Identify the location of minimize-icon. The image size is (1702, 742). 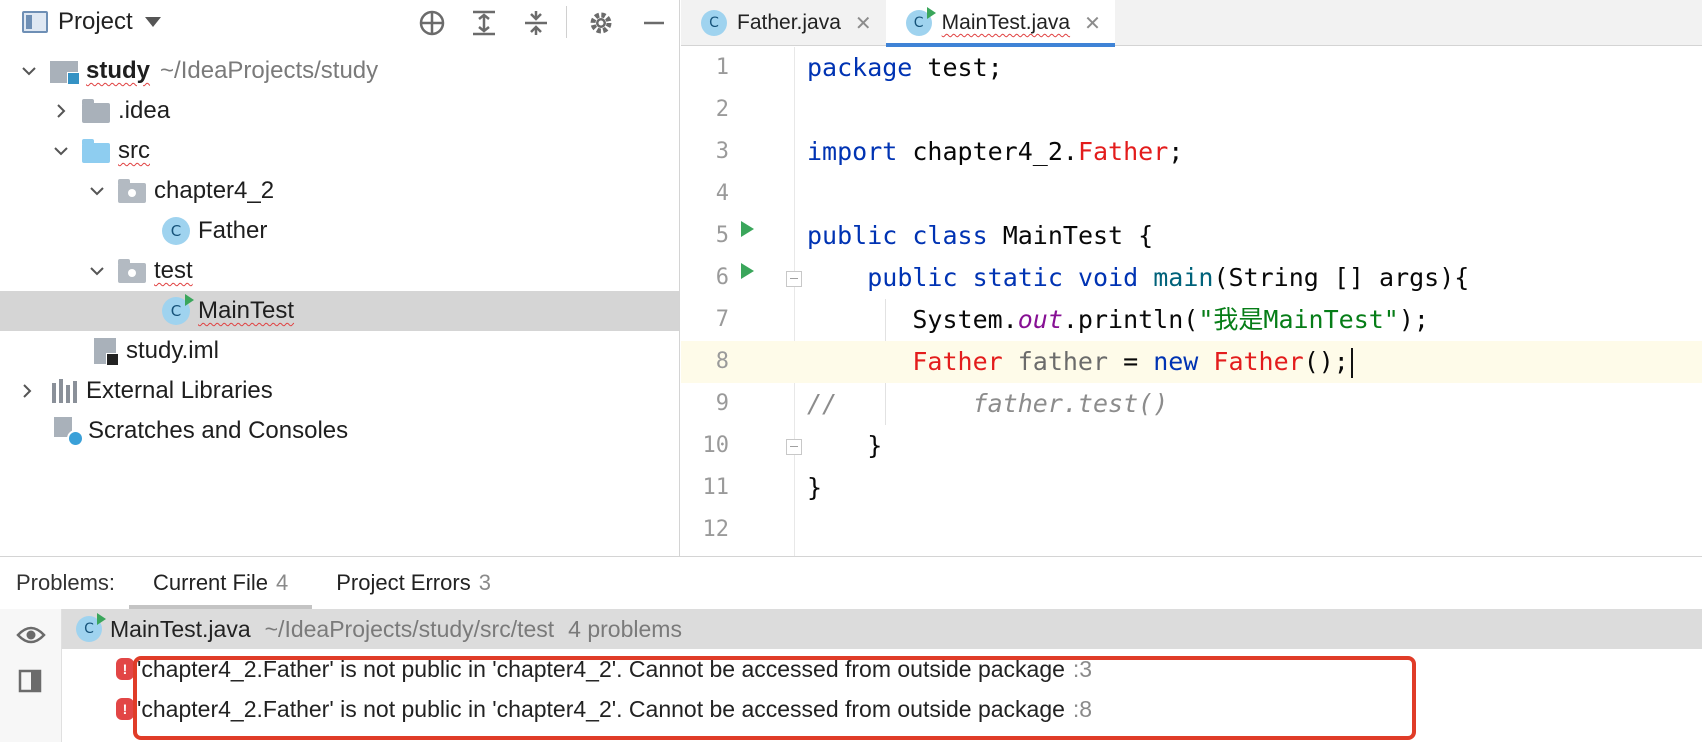
(654, 23).